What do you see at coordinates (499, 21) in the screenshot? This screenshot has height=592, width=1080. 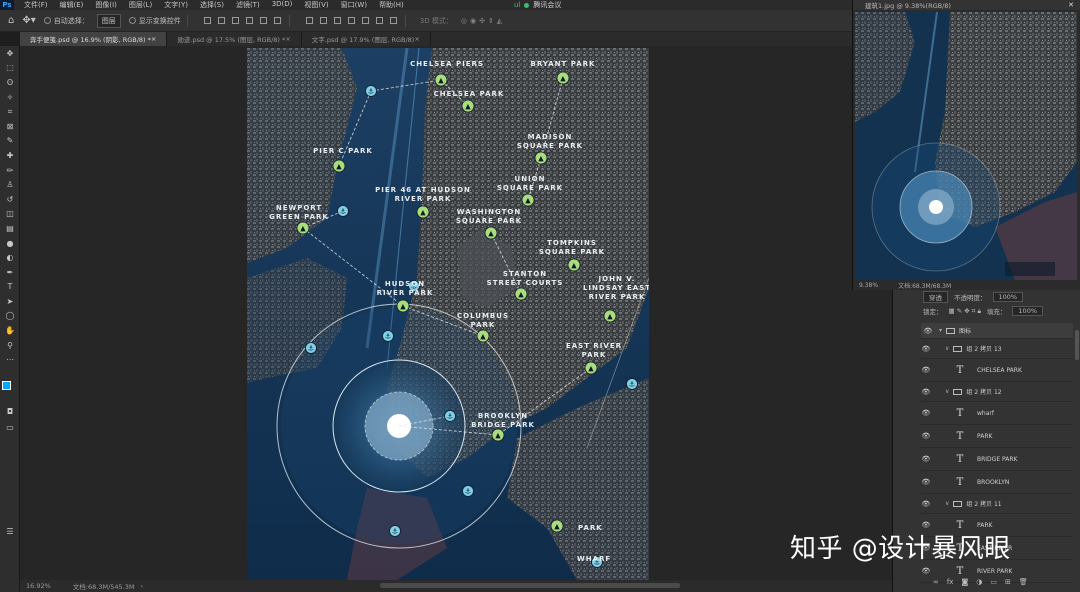 I see `3d-scale-icon: ◭` at bounding box center [499, 21].